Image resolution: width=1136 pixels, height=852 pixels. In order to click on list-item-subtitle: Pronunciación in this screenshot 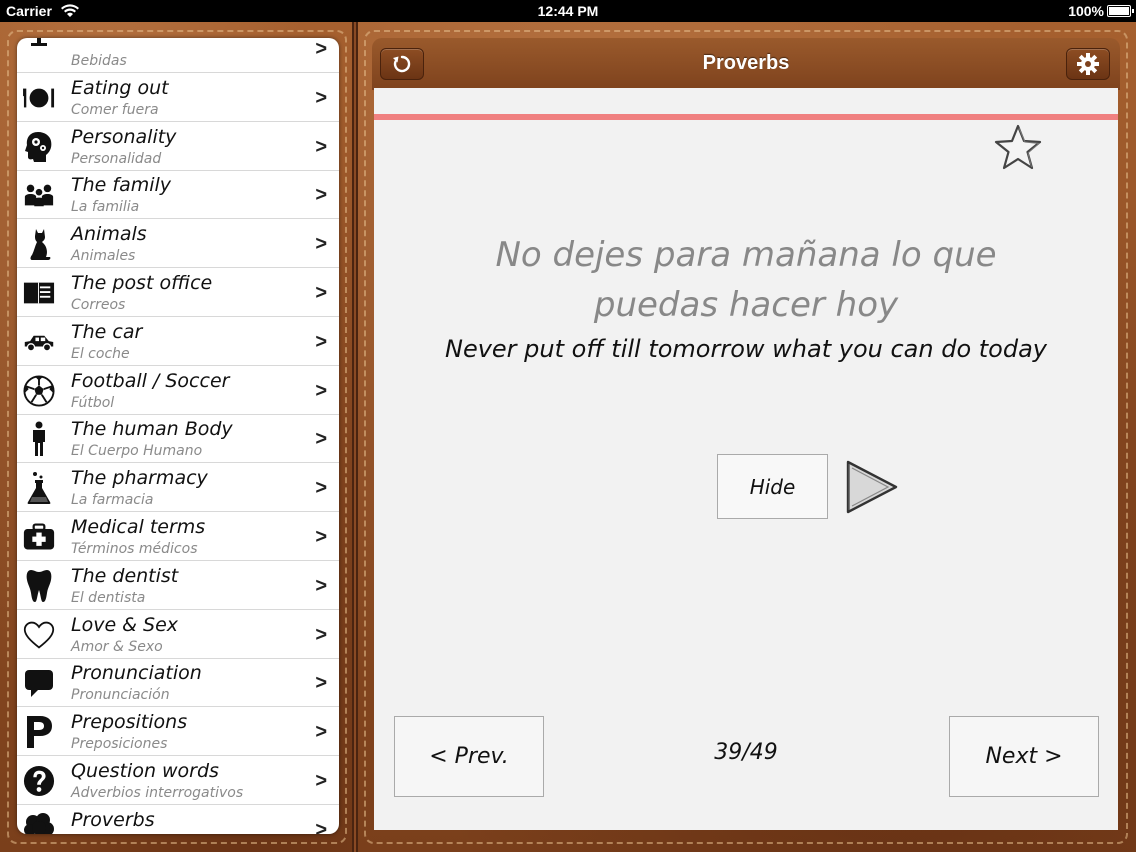, I will do `click(120, 695)`.